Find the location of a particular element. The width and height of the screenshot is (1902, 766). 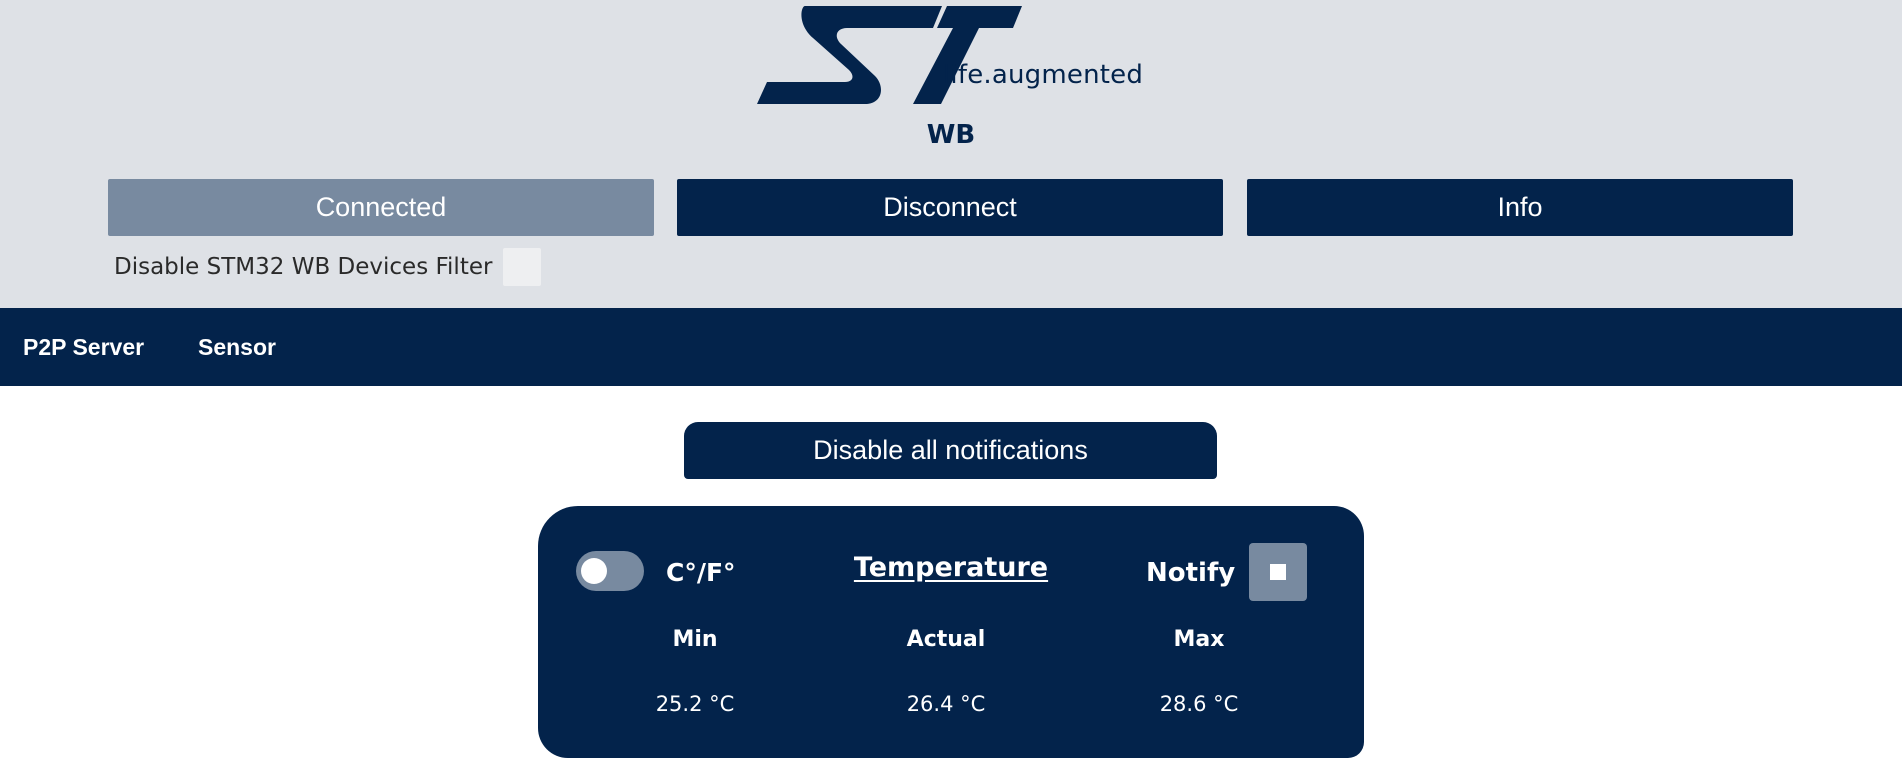

device-filter: Disable STM32 WB Devices Filter is located at coordinates (328, 267).